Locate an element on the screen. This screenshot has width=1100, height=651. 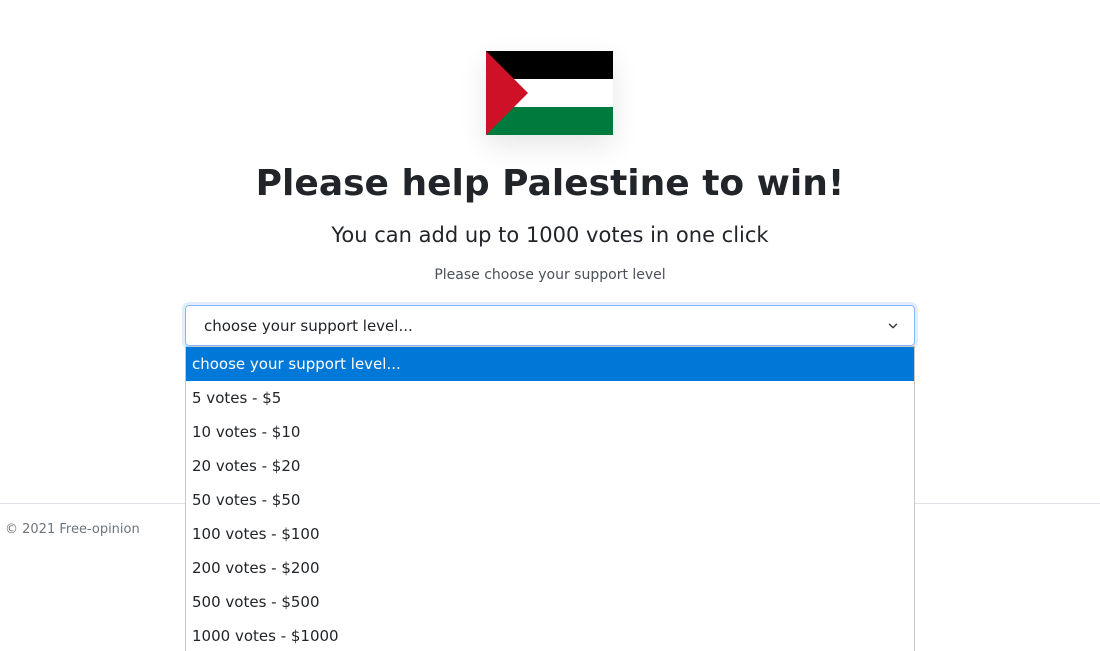
flag-triangle-red is located at coordinates (507, 93).